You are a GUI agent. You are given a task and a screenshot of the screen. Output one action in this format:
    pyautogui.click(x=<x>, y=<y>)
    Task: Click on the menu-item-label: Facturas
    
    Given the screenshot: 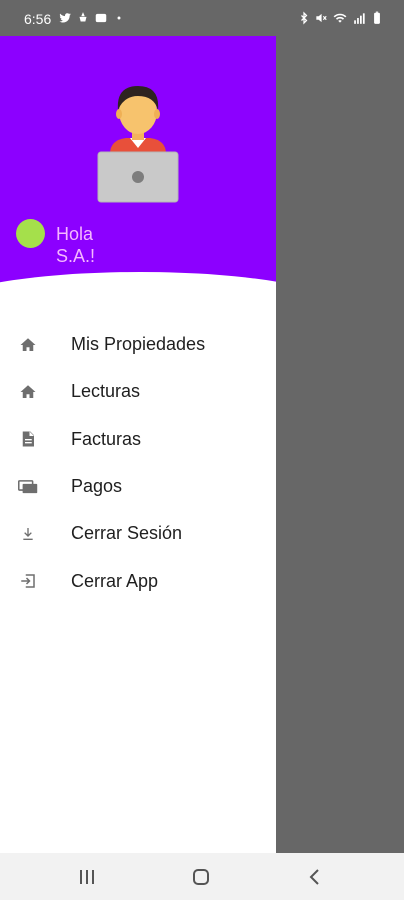 What is the action you would take?
    pyautogui.click(x=106, y=438)
    